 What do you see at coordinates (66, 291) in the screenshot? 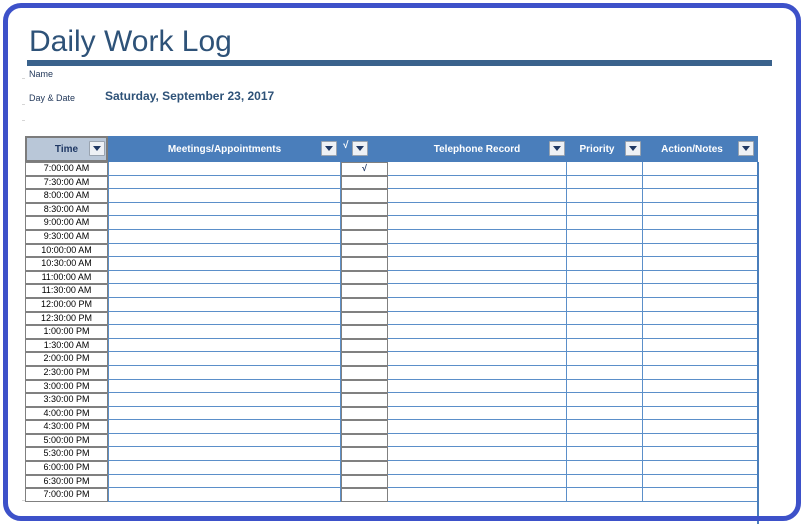
I see `cell-time: 11:30:00 AM` at bounding box center [66, 291].